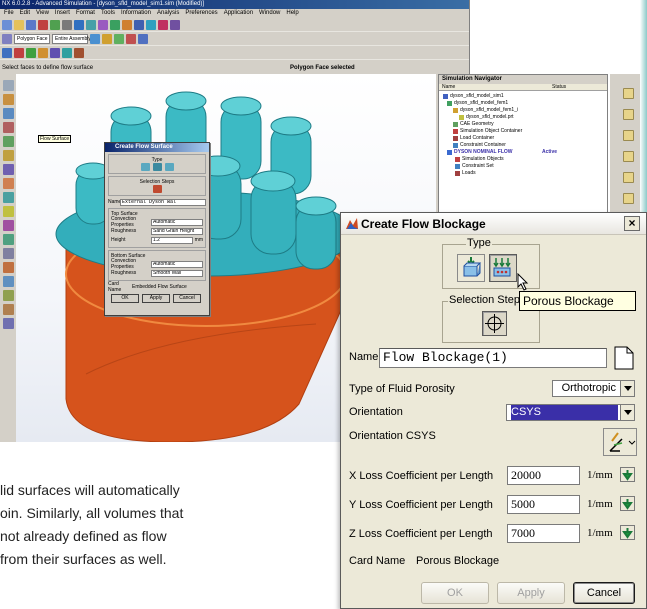 The height and width of the screenshot is (609, 647). What do you see at coordinates (85, 13) in the screenshot?
I see `menu-format: Format` at bounding box center [85, 13].